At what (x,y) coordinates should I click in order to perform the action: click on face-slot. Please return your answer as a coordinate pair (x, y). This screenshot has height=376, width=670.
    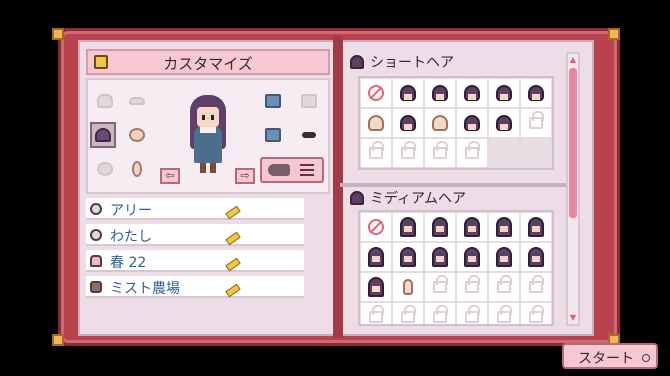
    Looking at the image, I should click on (137, 135).